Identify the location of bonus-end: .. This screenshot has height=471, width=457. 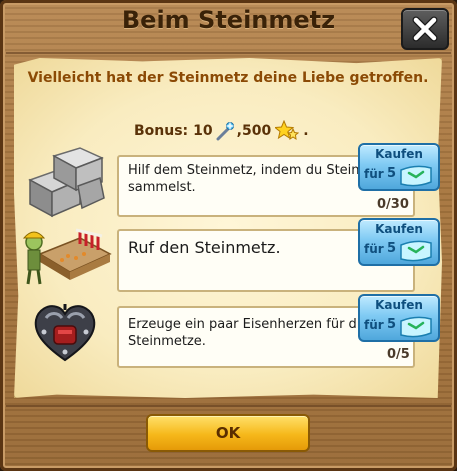
(306, 131).